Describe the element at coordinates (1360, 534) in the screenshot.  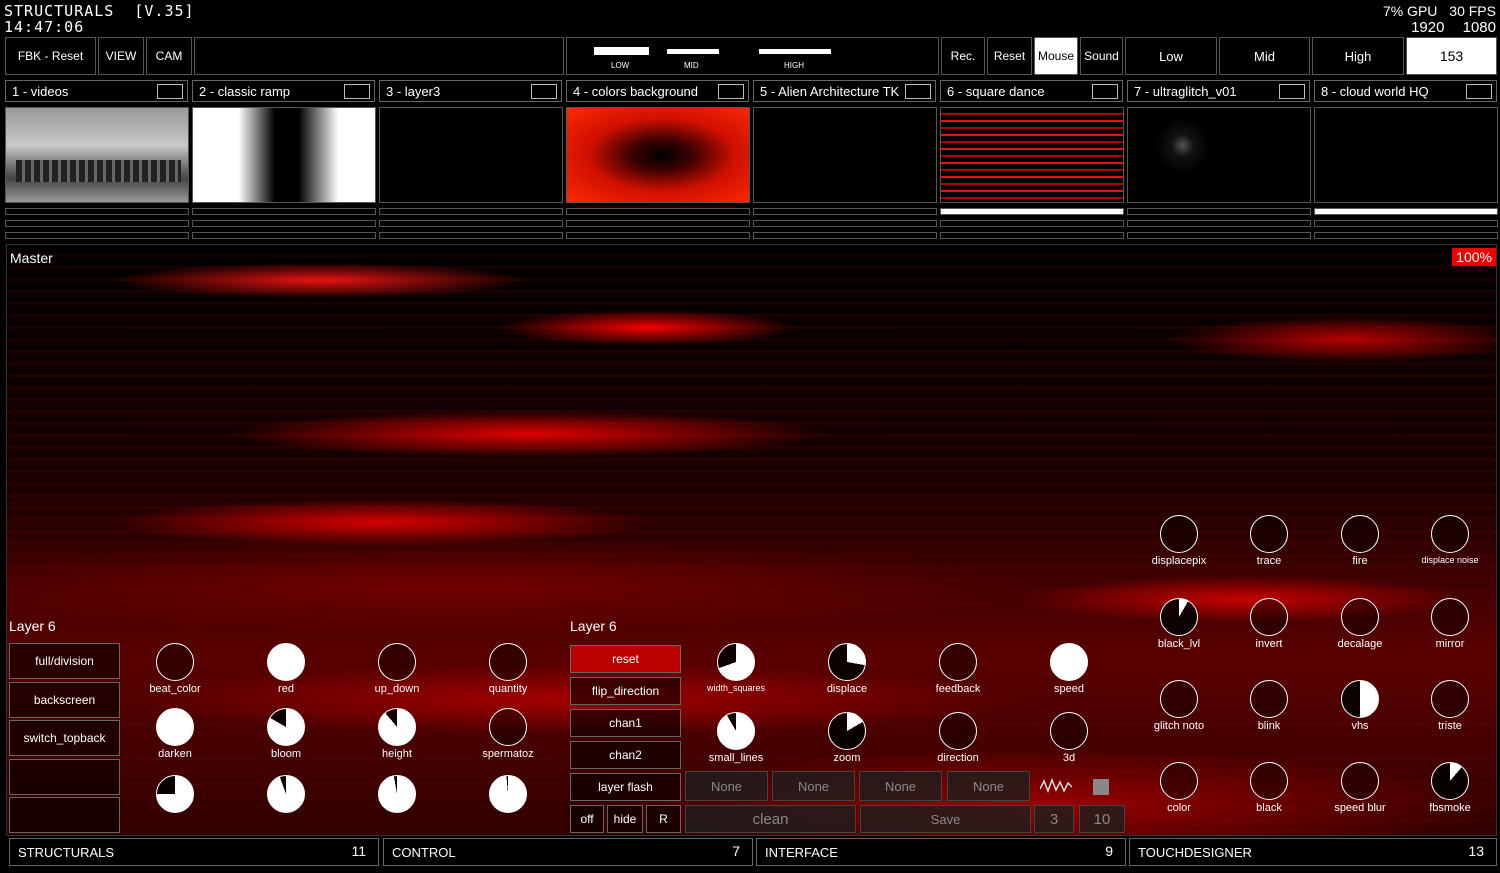
I see `fire-knob` at that location.